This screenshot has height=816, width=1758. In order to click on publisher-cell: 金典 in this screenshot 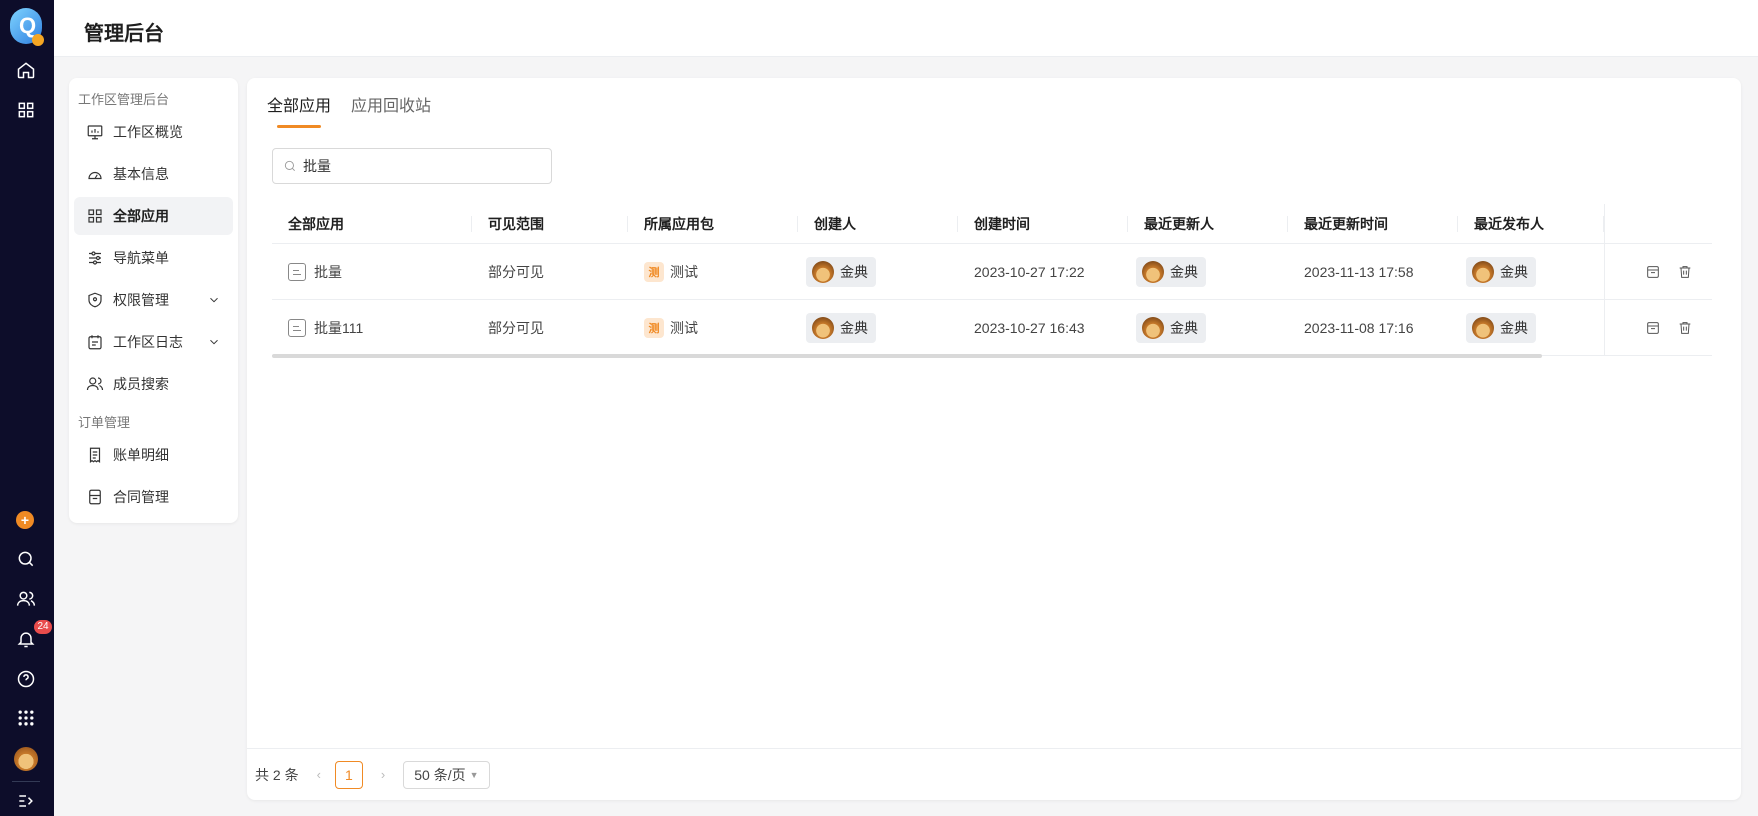, I will do `click(1531, 271)`.